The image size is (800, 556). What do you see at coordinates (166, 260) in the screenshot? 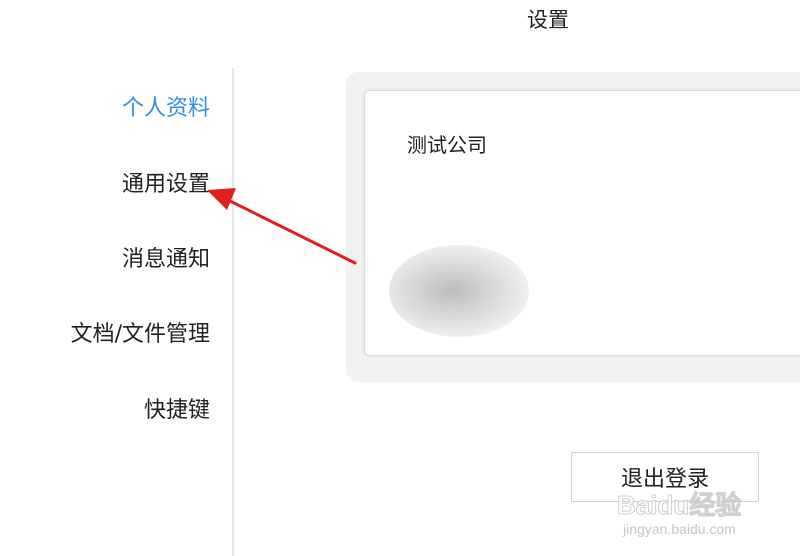
I see `sidebar-item-notifications: 消息通知` at bounding box center [166, 260].